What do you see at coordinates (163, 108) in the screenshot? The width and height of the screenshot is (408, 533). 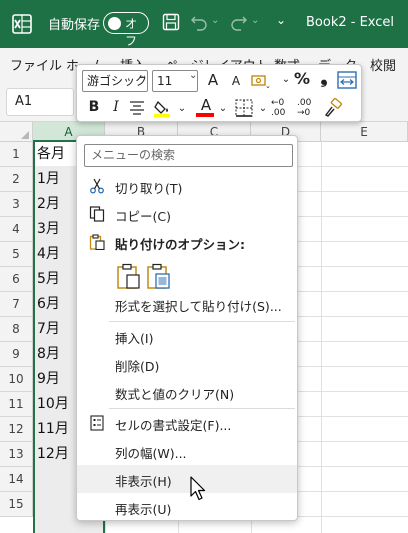 I see `fill-color-icon` at bounding box center [163, 108].